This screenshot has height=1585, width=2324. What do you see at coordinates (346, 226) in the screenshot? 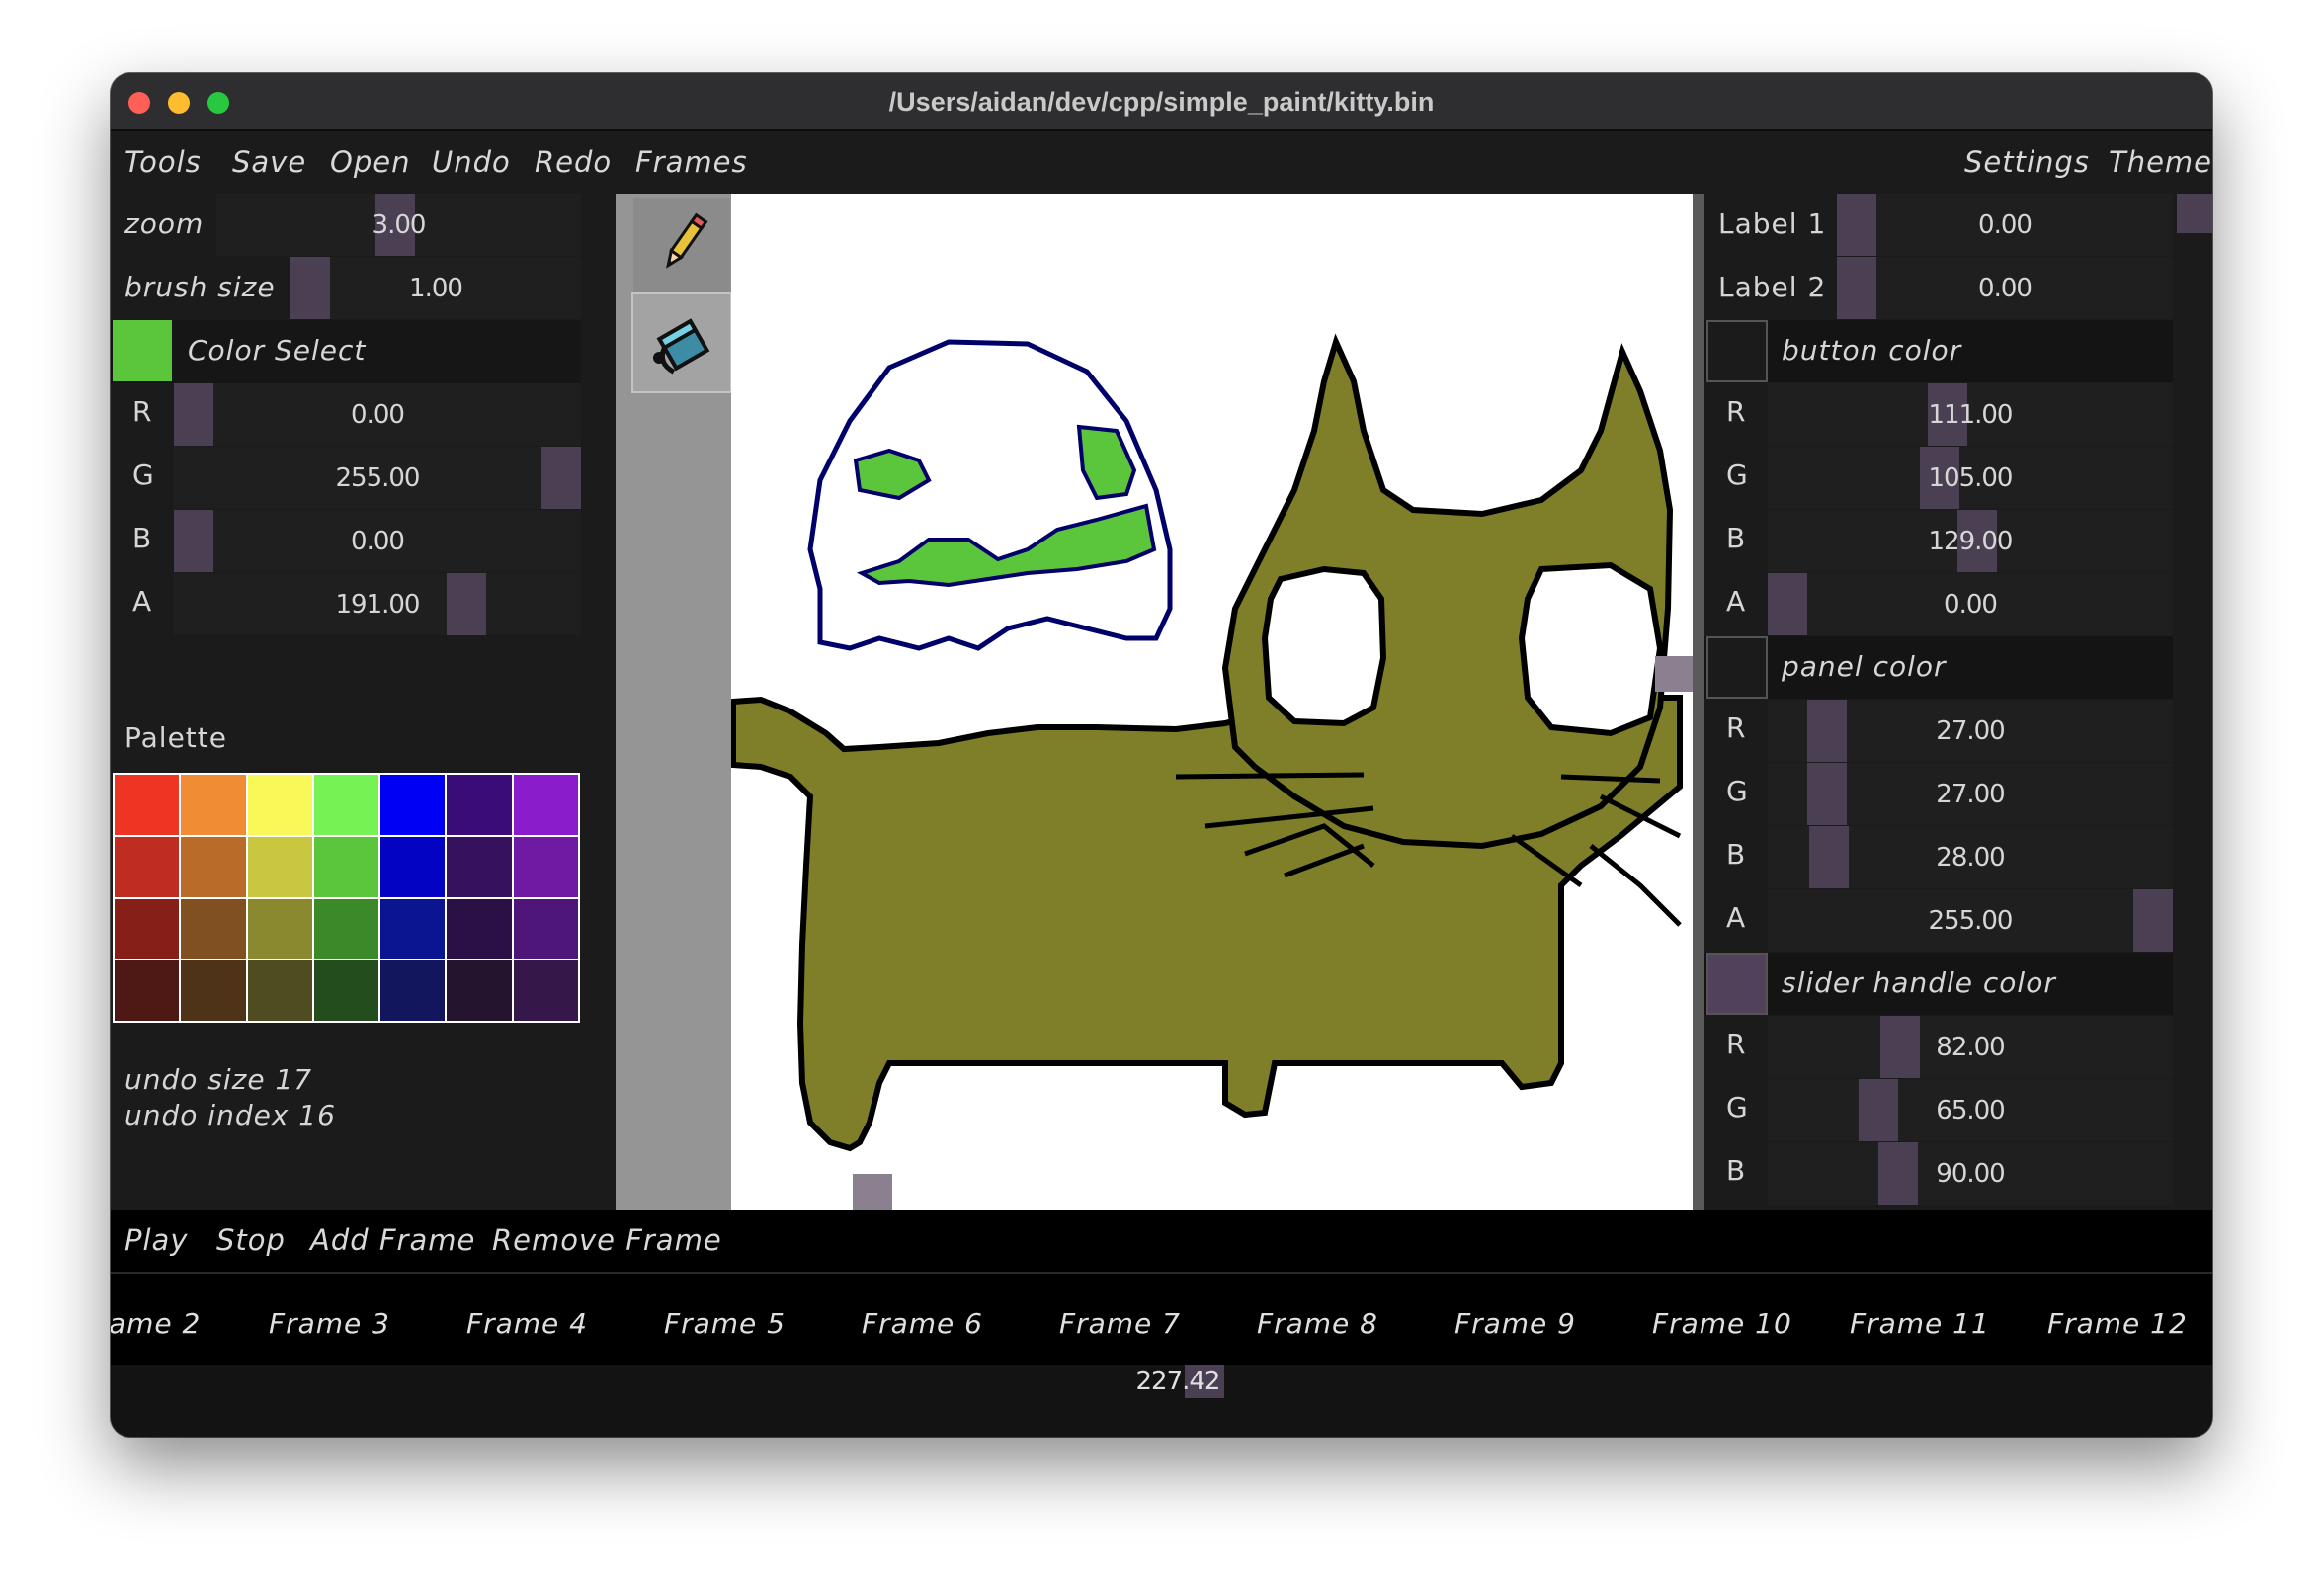
I see `zoom-row: zoom 3.00` at bounding box center [346, 226].